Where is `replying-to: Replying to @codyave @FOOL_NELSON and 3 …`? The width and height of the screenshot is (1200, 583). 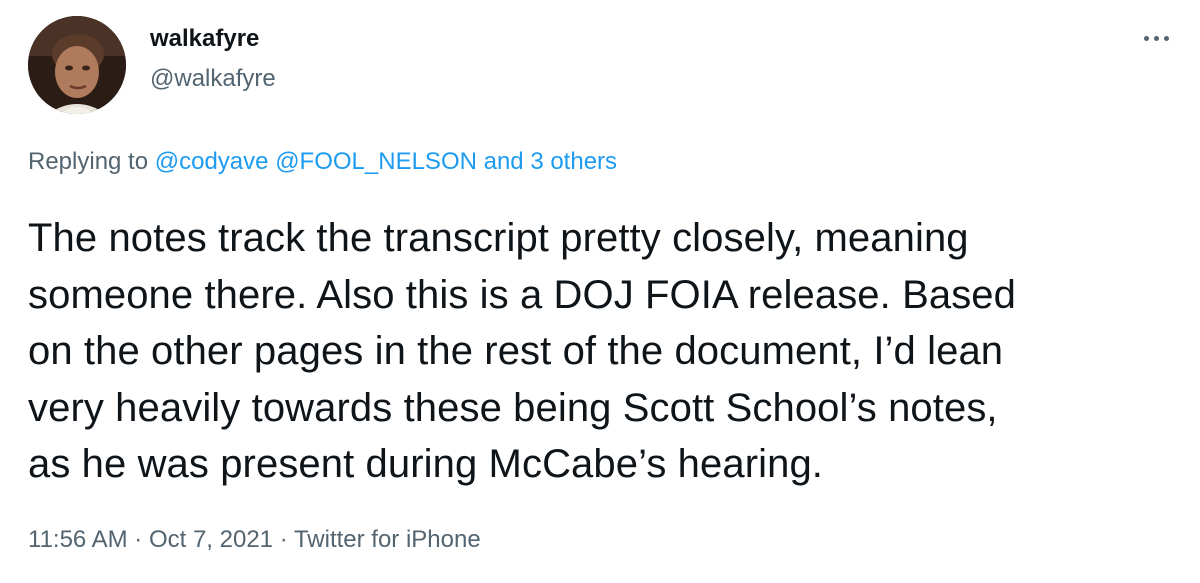
replying-to: Replying to @codyave @FOOL_NELSON and 3 … is located at coordinates (322, 162).